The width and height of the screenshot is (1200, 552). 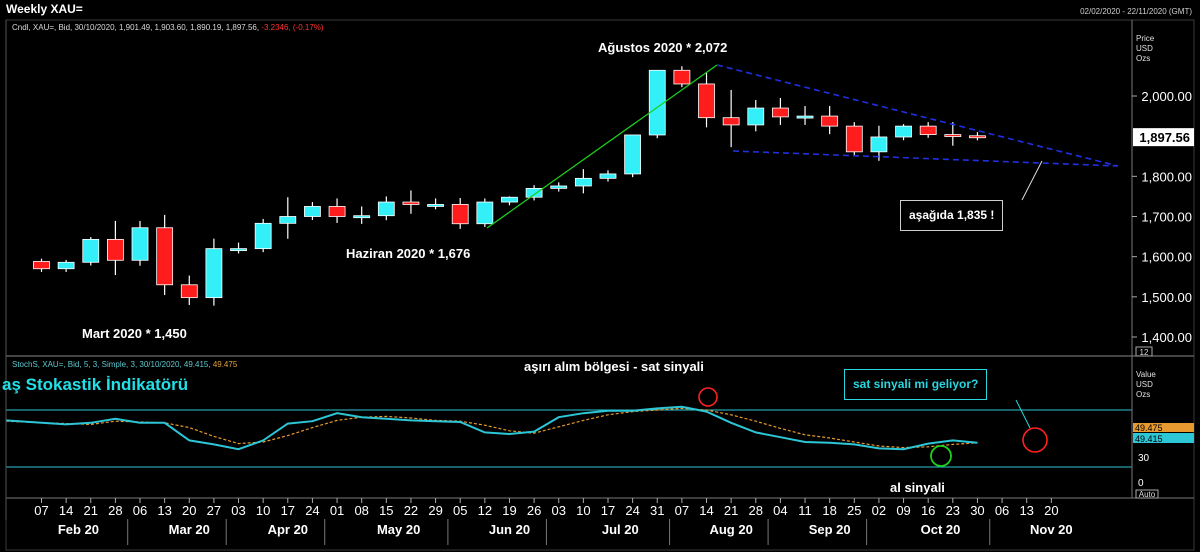 What do you see at coordinates (614, 366) in the screenshot?
I see `annotation-asiri-alim: aşırı alım bölgesi - sat sinyali` at bounding box center [614, 366].